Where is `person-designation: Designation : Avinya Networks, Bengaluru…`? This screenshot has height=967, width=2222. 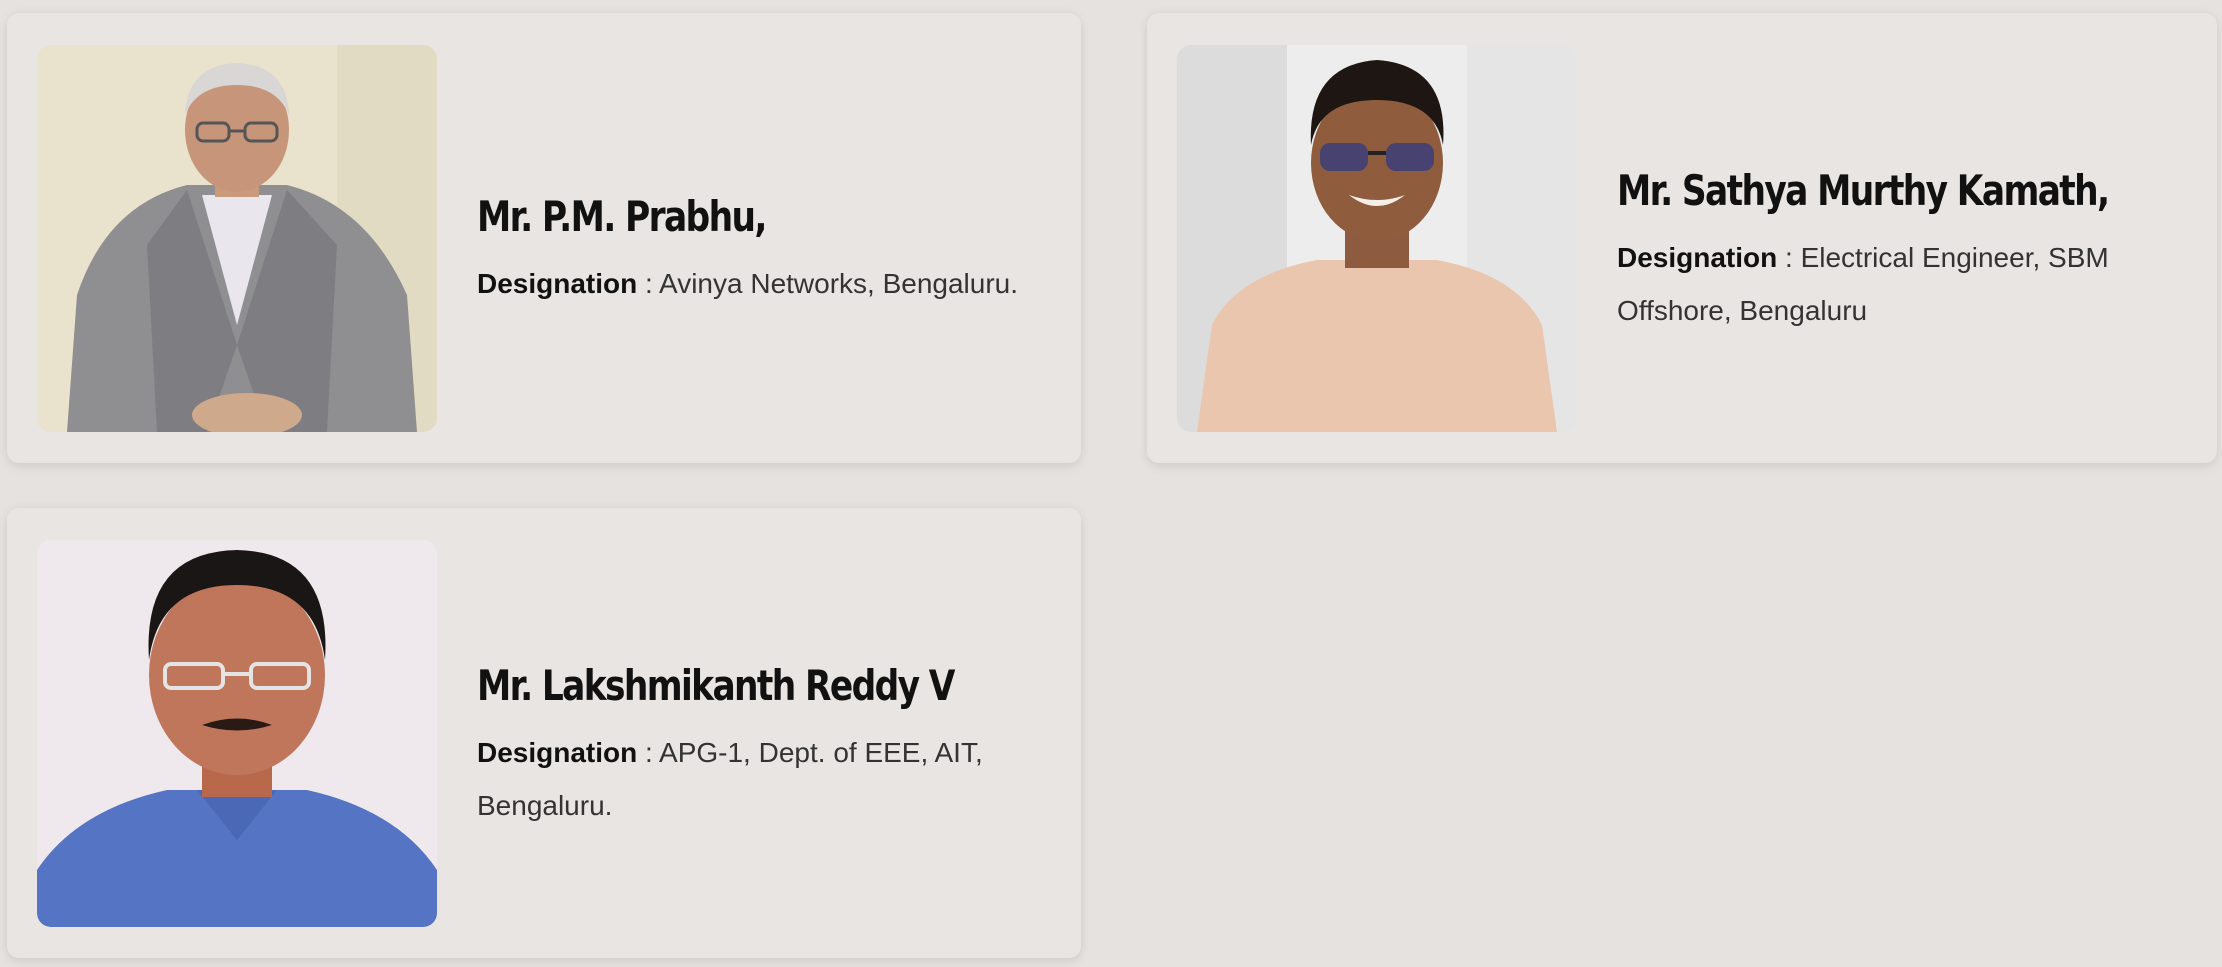
person-designation: Designation : Avinya Networks, Bengaluru… is located at coordinates (764, 283).